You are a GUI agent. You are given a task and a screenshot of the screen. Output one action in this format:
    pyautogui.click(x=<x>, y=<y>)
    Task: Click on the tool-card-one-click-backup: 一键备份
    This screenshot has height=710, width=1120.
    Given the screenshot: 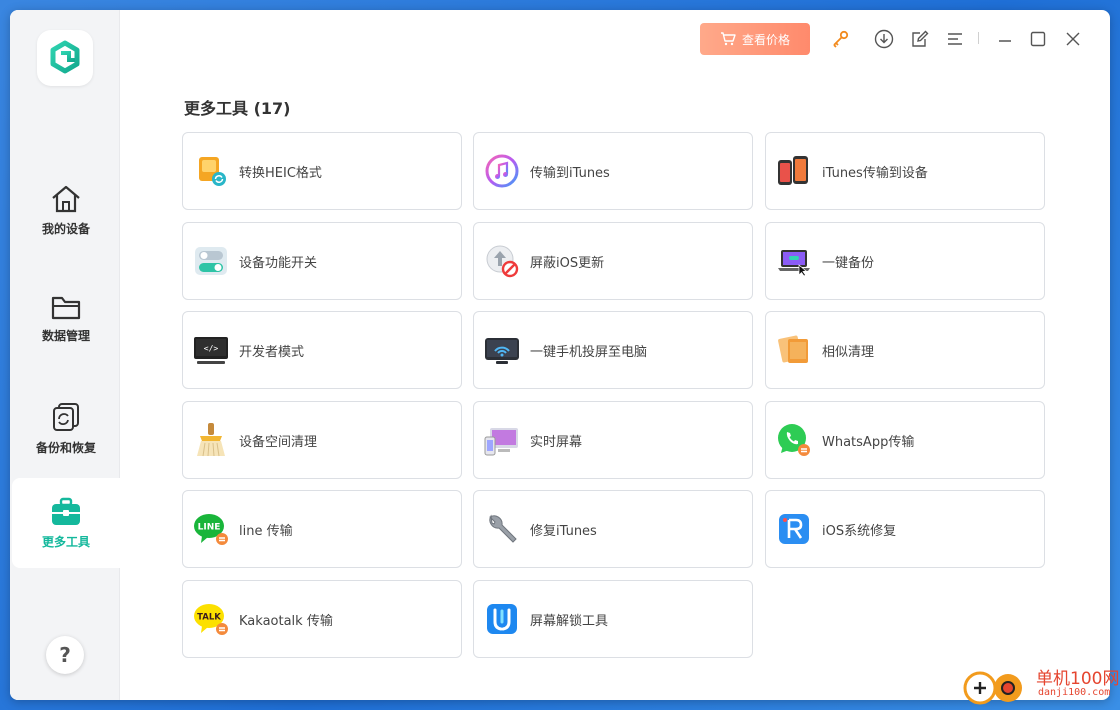 What is the action you would take?
    pyautogui.click(x=905, y=261)
    